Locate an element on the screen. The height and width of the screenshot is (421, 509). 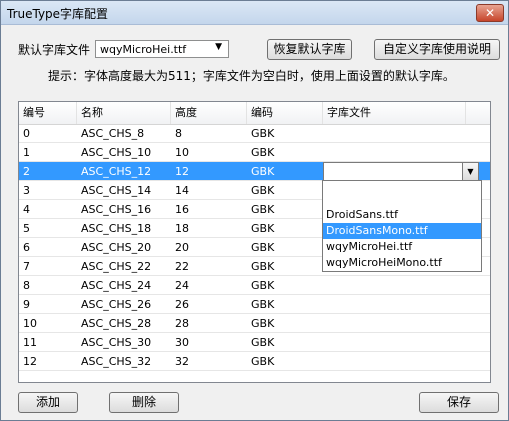
table-row: 10 ASC_CHS_28 28 GBK is located at coordinates (254, 323).